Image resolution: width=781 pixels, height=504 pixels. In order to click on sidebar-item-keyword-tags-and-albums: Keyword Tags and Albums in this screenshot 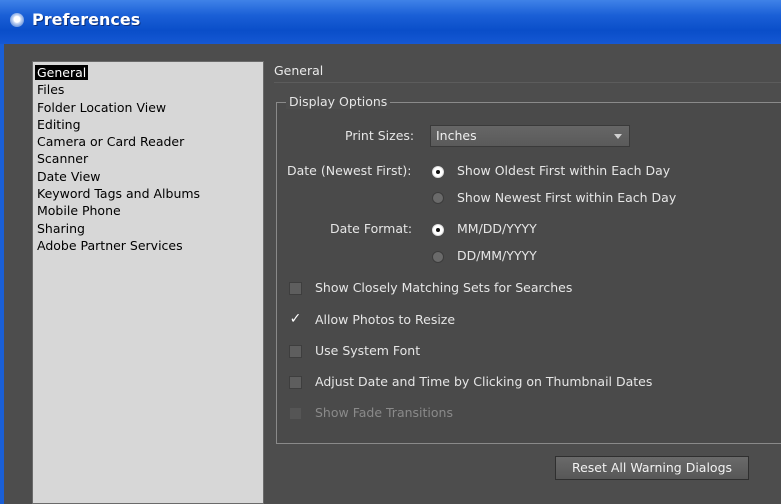, I will do `click(148, 193)`.